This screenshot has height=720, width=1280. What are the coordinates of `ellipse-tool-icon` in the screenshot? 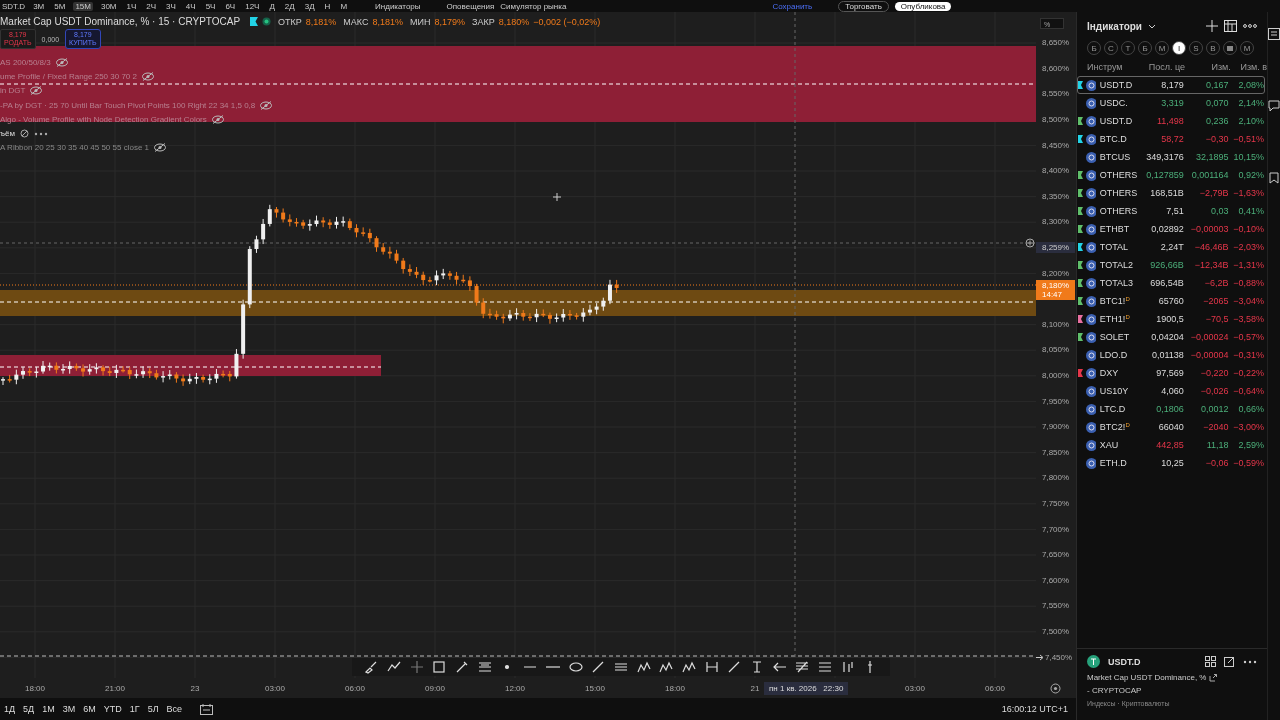 It's located at (575, 667).